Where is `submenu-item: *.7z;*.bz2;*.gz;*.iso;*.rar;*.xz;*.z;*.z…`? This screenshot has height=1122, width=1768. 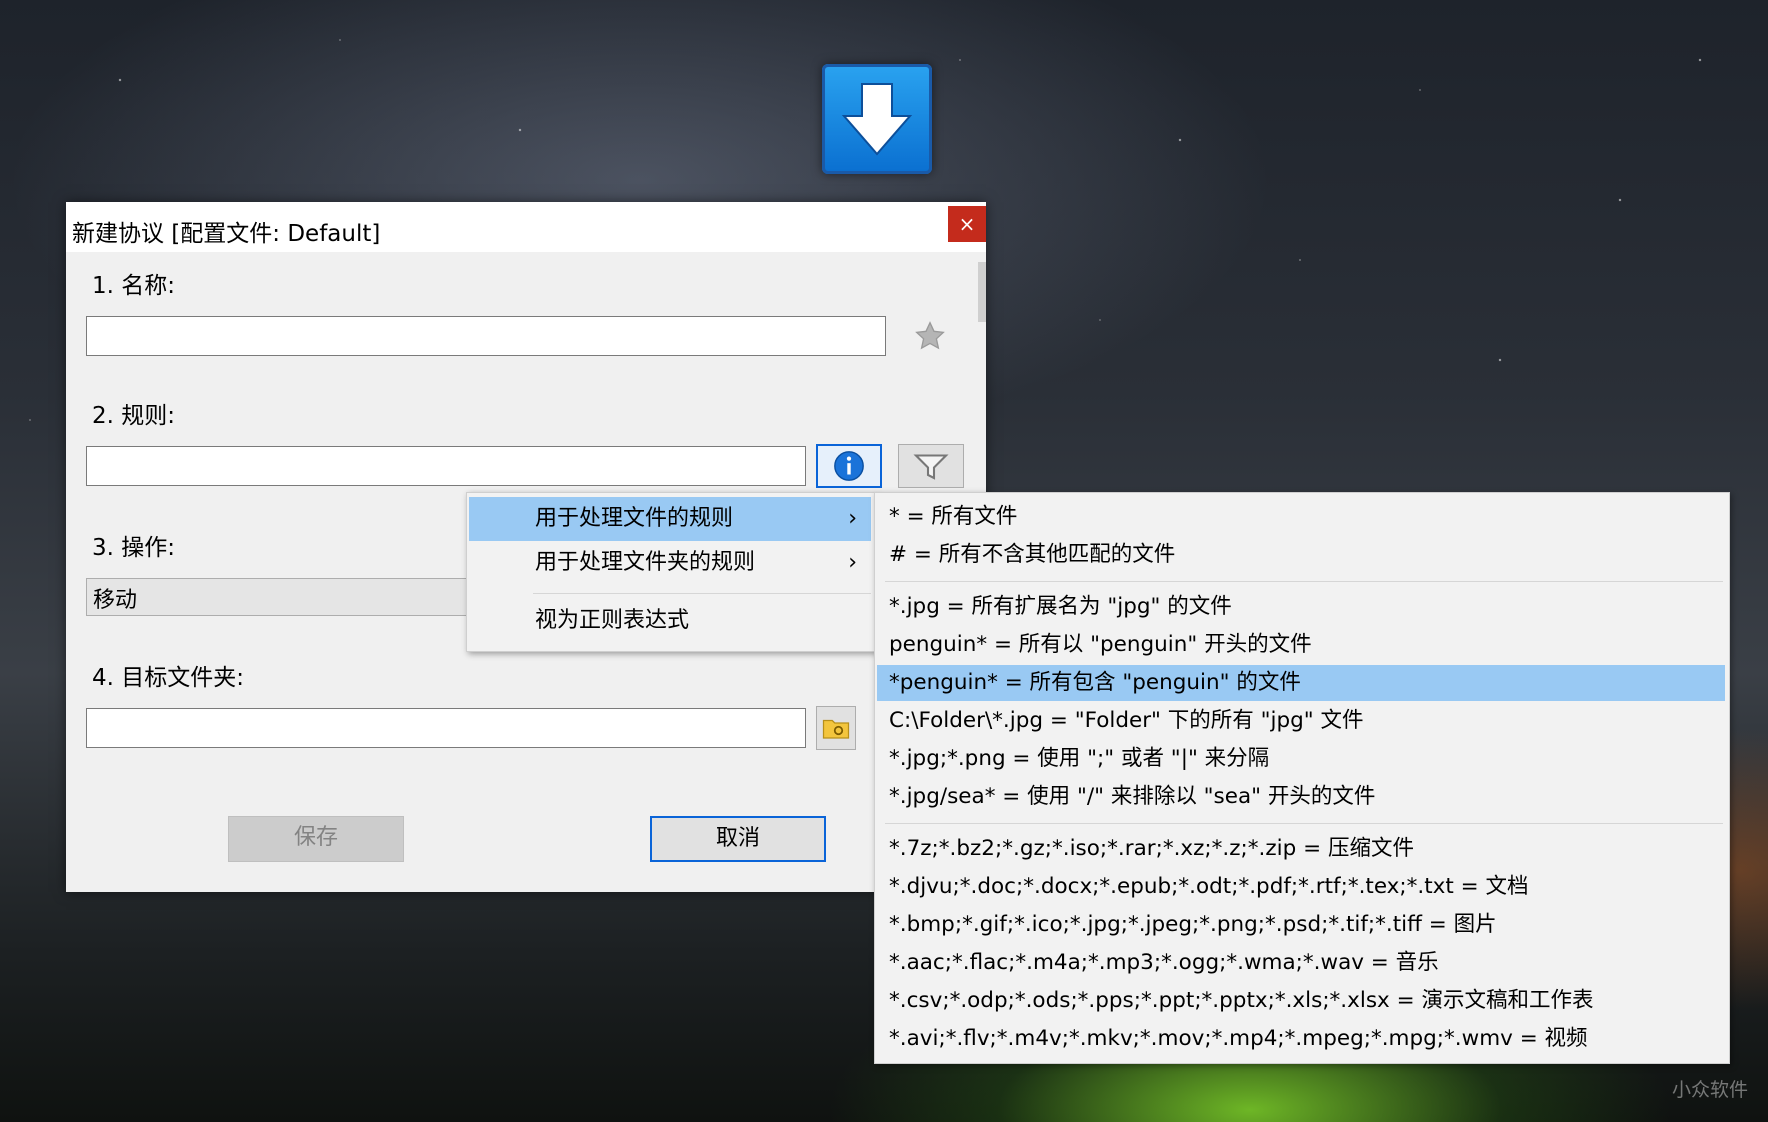 submenu-item: *.7z;*.bz2;*.gz;*.iso;*.rar;*.xz;*.z;*.z… is located at coordinates (1301, 849).